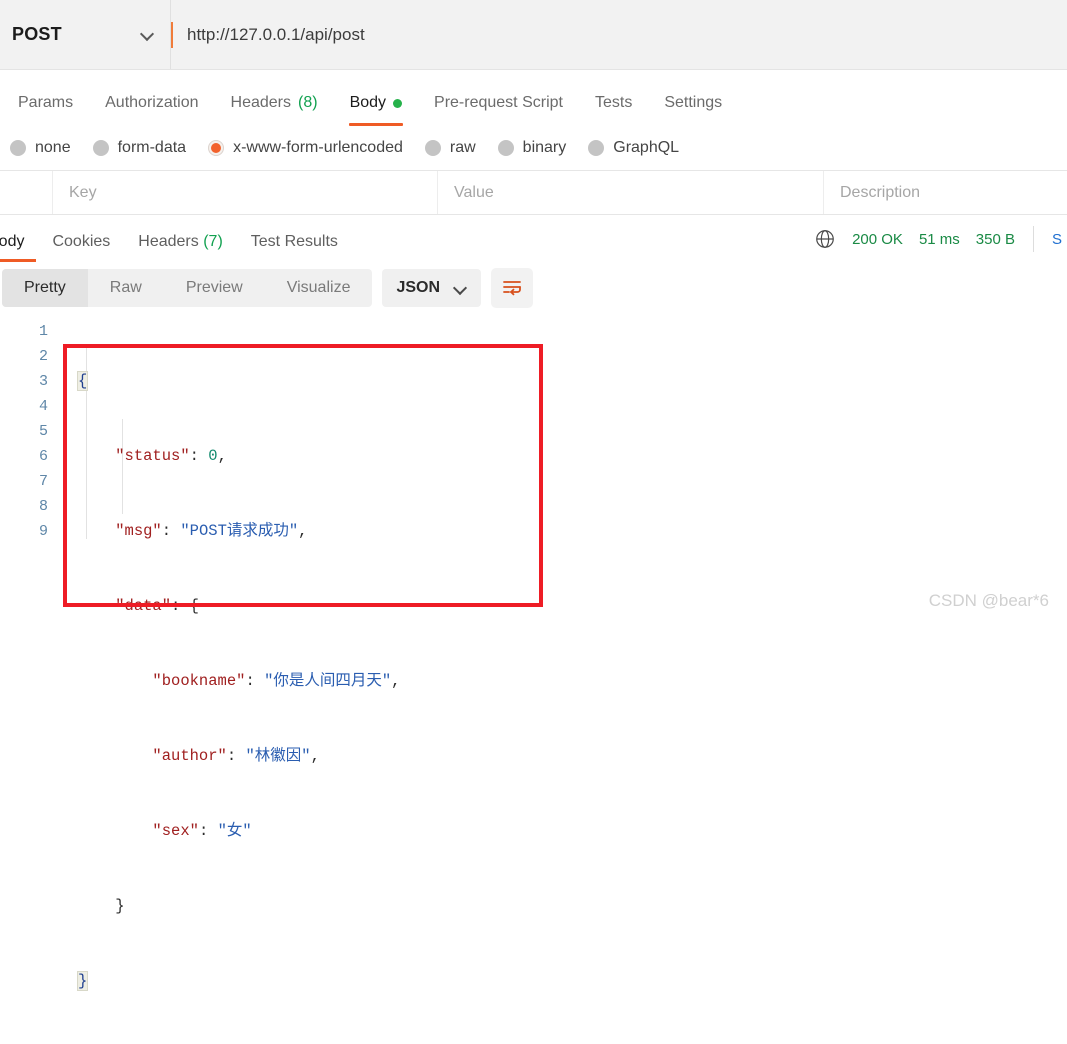 The height and width of the screenshot is (1044, 1067). I want to click on view-preview-label: Preview, so click(214, 287).